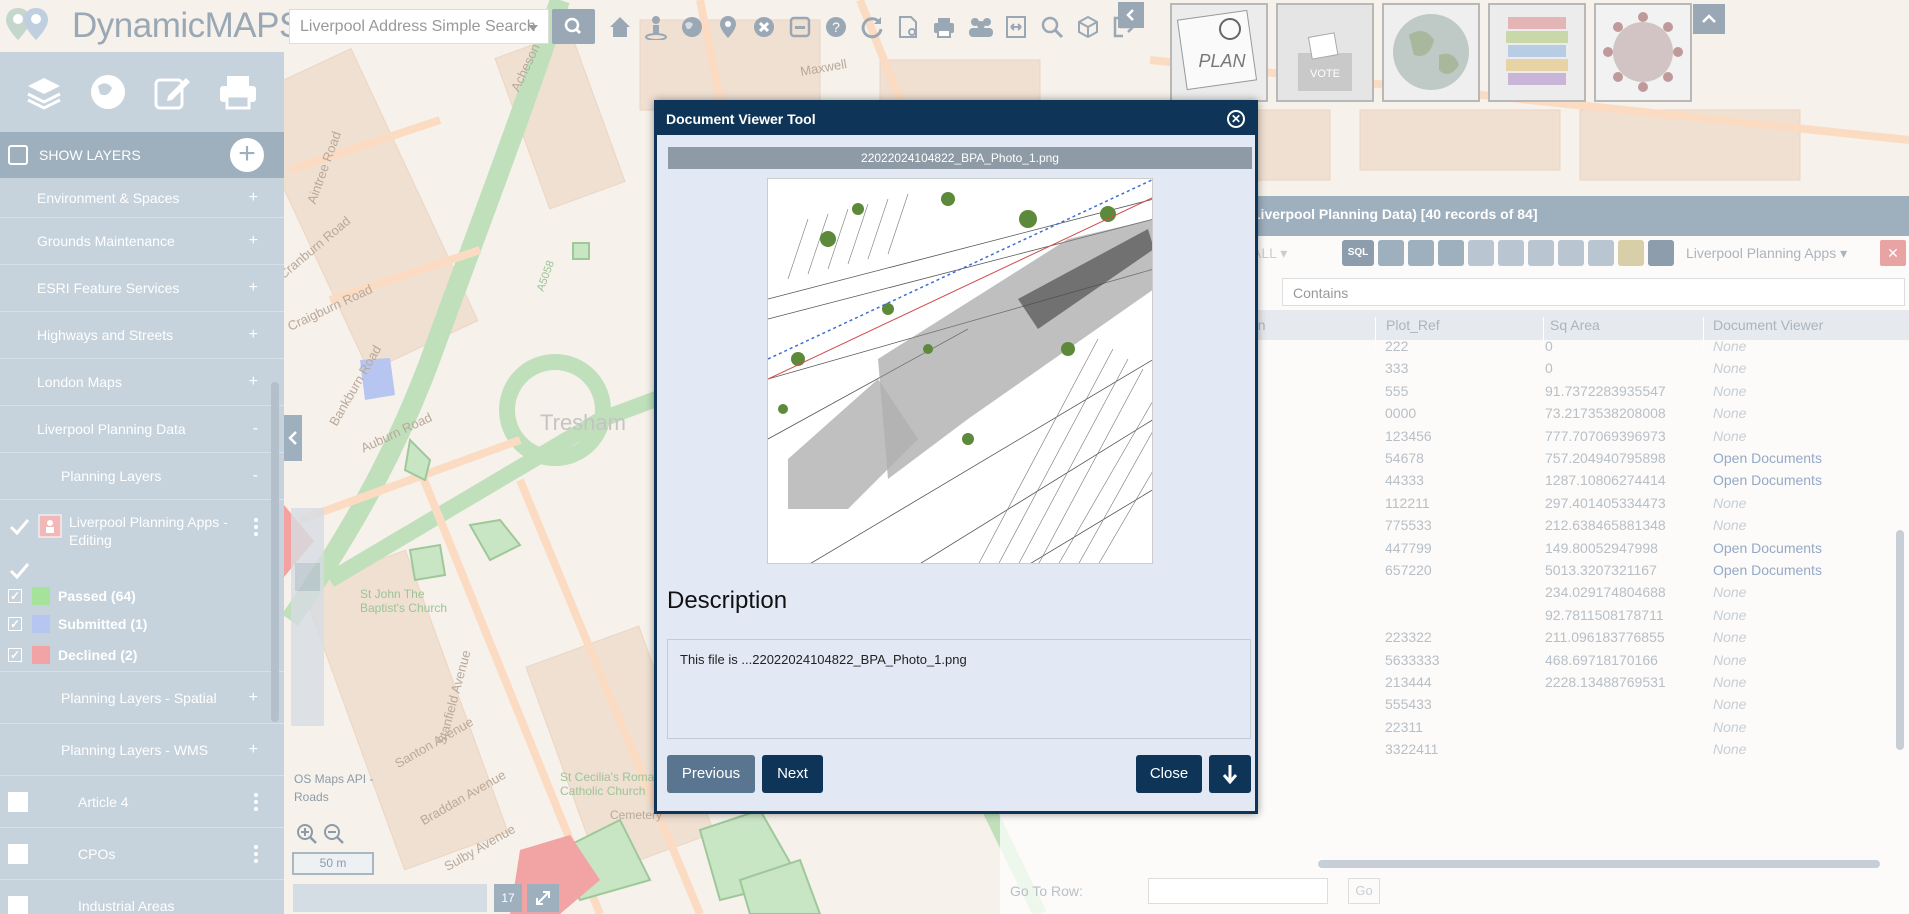 The image size is (1909, 914). I want to click on measure-icon, so click(1016, 27).